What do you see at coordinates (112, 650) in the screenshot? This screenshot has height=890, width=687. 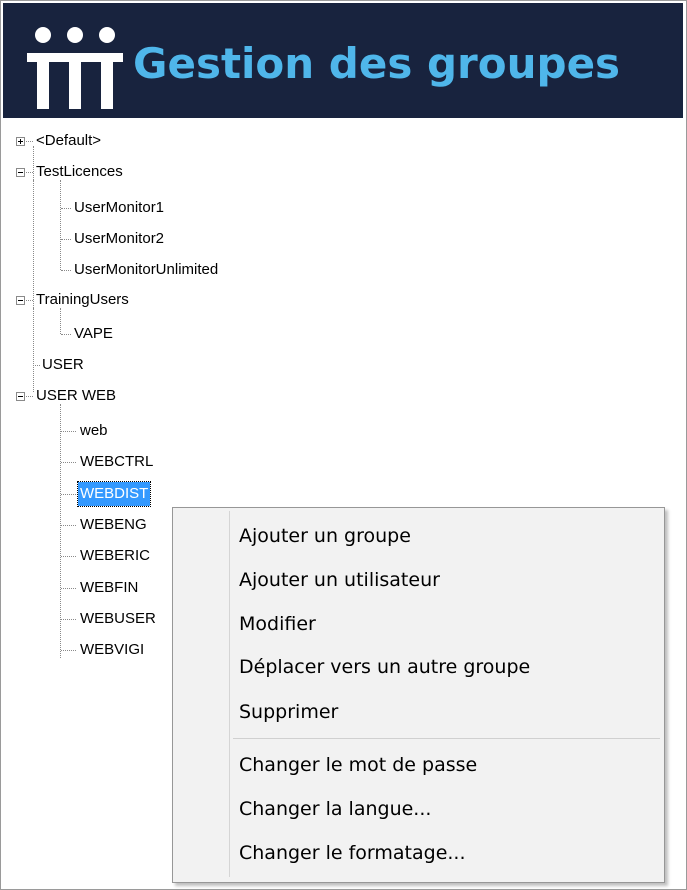 I see `tree-node-webvigi: WEBVIGI` at bounding box center [112, 650].